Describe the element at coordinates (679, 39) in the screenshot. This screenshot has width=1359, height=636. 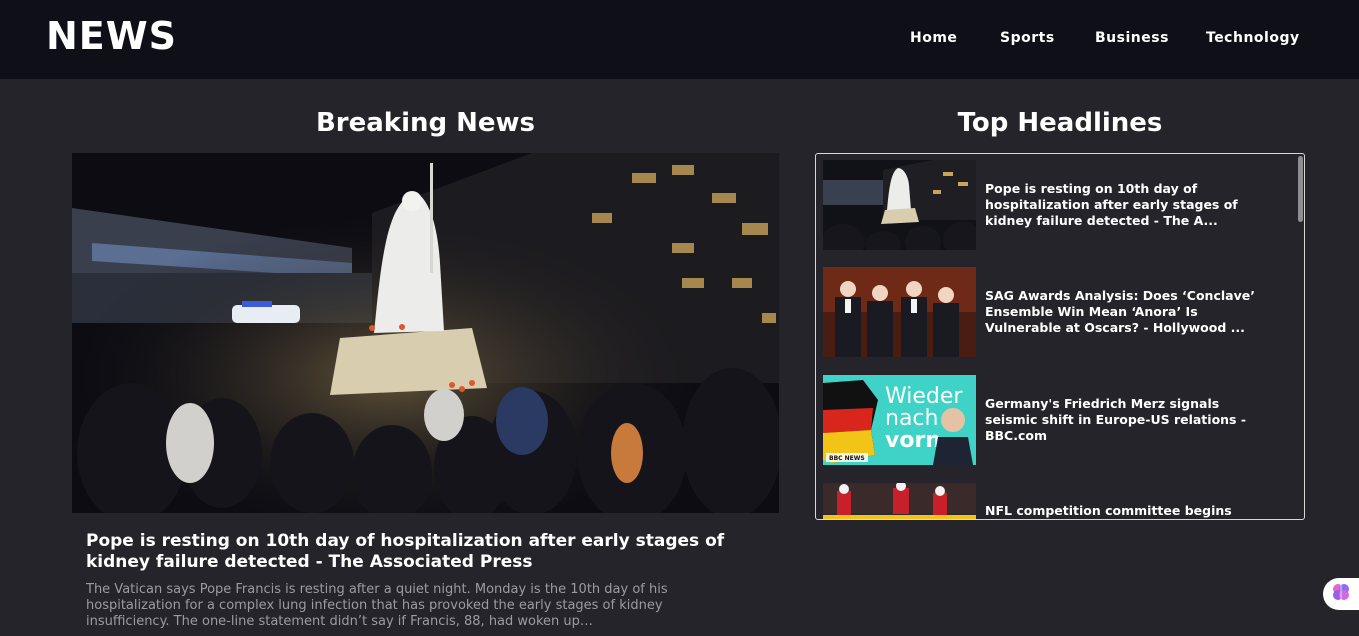
I see `top-navbar: NEWS Home Sports Business Technology` at that location.